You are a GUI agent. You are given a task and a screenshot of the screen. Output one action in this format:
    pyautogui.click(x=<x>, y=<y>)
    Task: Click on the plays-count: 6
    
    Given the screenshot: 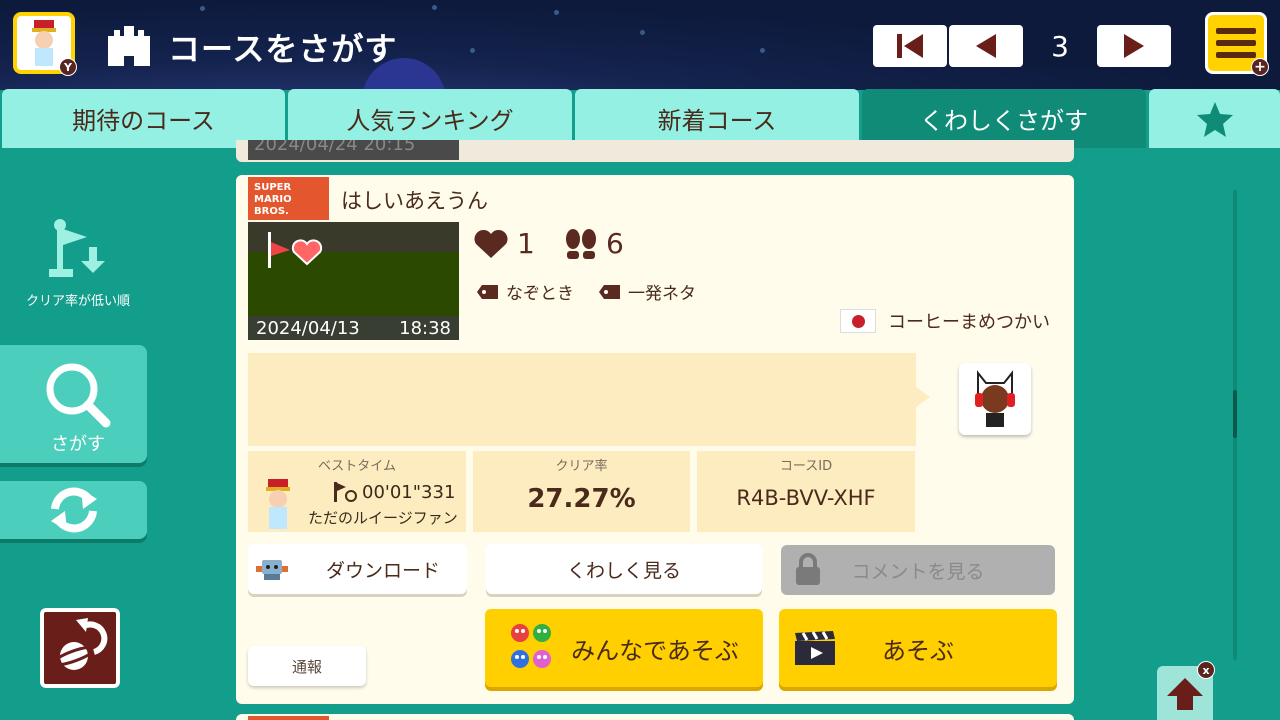 What is the action you would take?
    pyautogui.click(x=615, y=243)
    